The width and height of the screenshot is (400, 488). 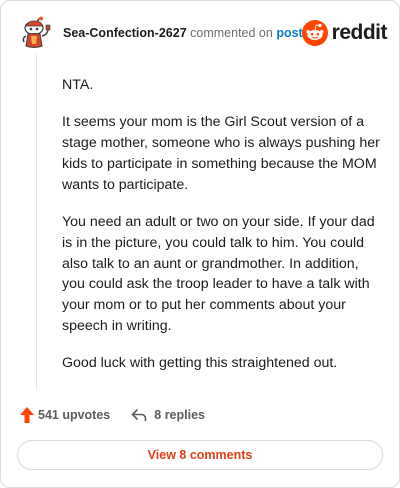 I want to click on comment-meta: Sea-Confection-2627 commented on post, so click(x=183, y=33).